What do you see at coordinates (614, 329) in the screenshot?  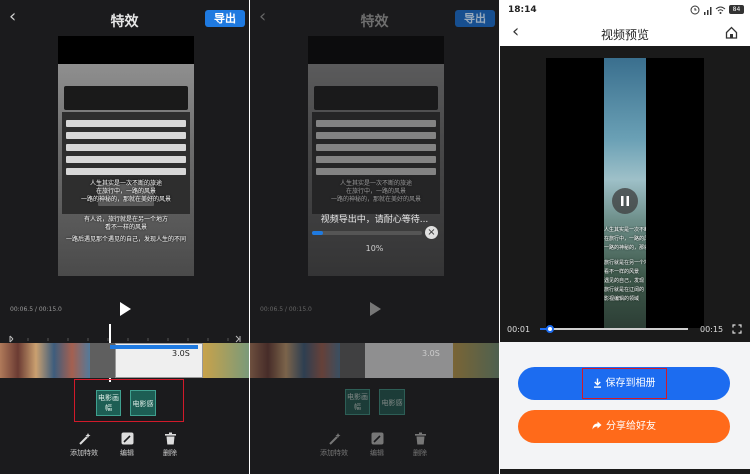 I see `preview-seek-track` at bounding box center [614, 329].